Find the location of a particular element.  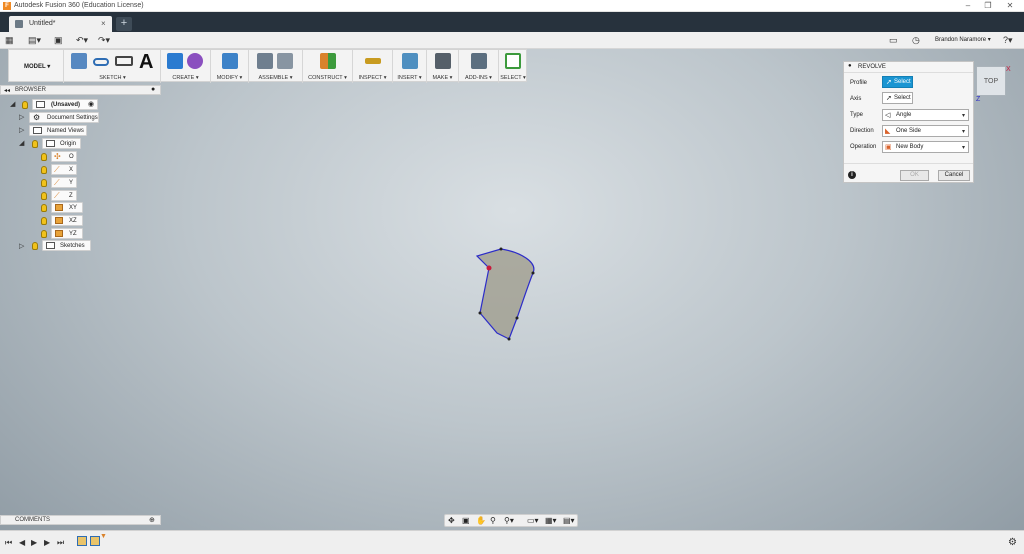

cancel-button: Cancel is located at coordinates (954, 175).